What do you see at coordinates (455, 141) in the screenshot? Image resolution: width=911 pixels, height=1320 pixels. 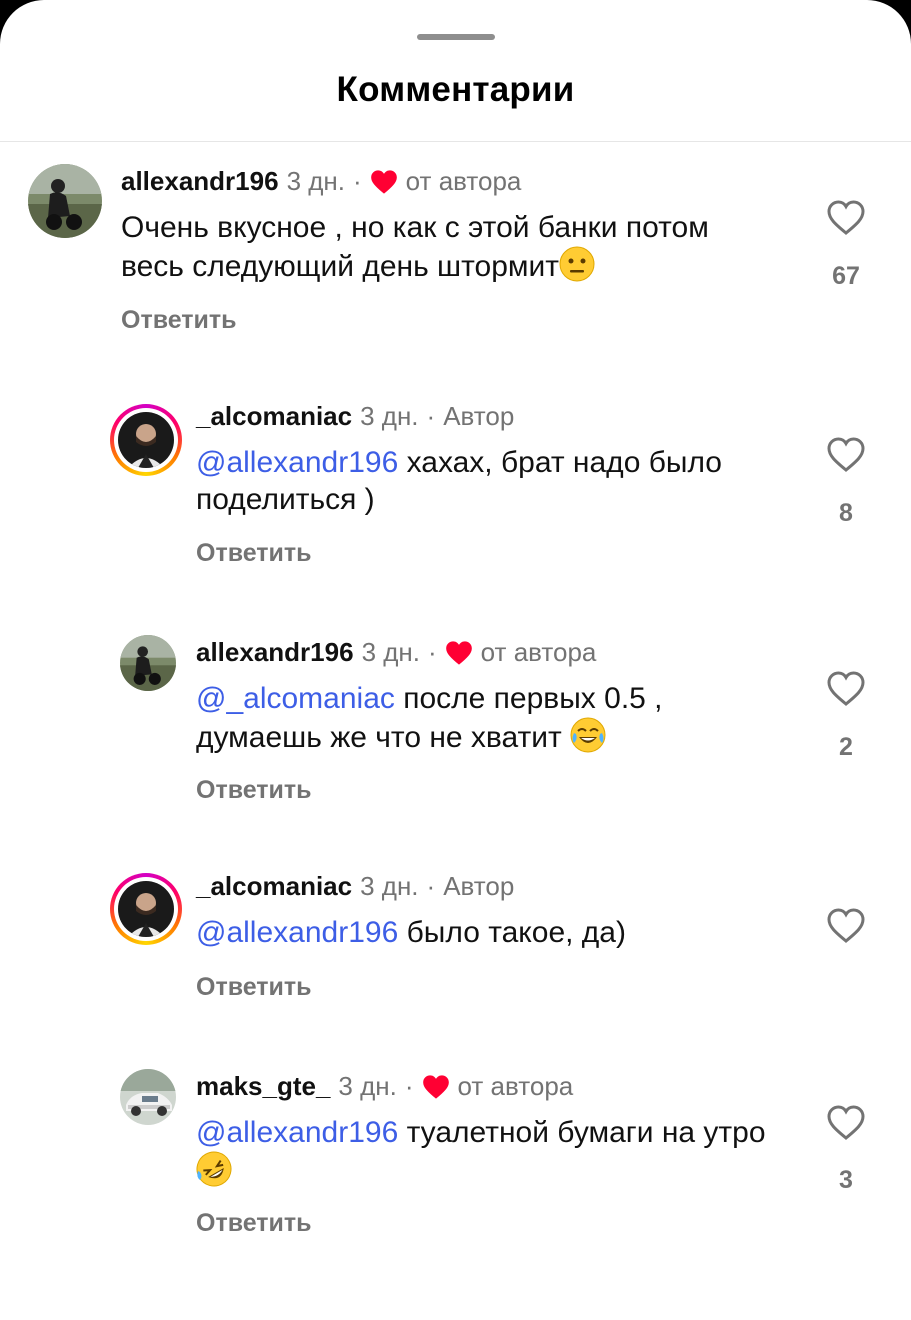 I see `header-divider` at bounding box center [455, 141].